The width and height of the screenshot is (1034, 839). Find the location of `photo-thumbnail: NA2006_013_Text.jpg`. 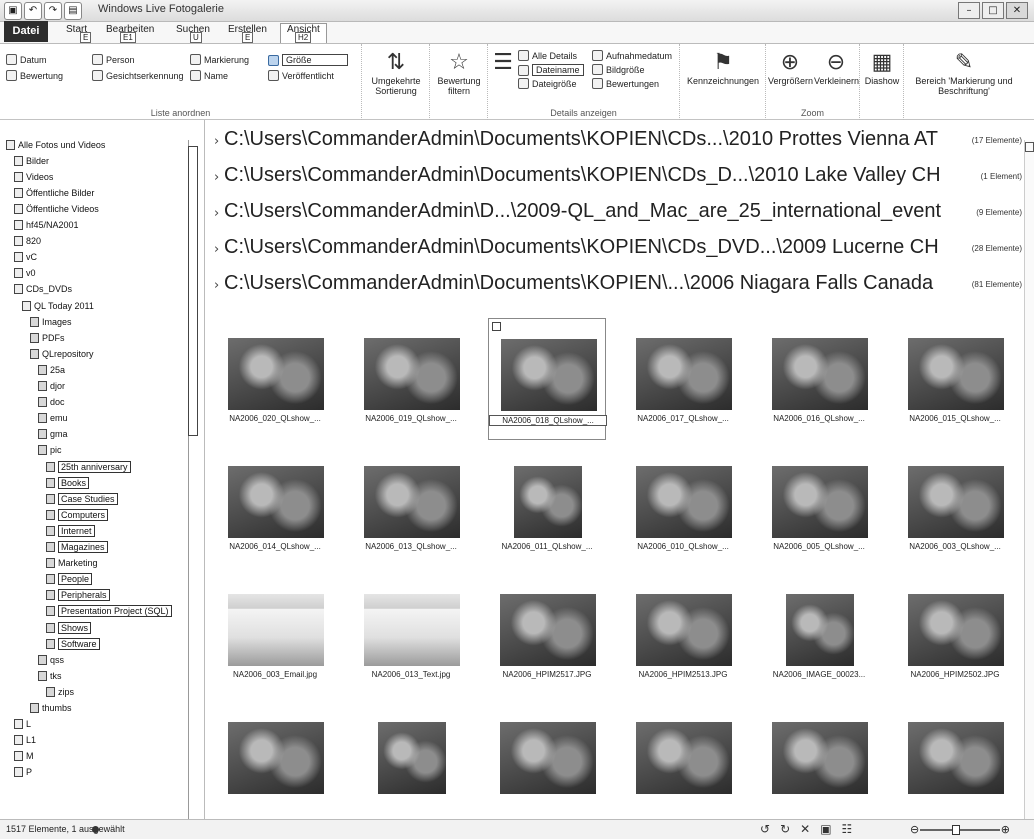

photo-thumbnail: NA2006_013_Text.jpg is located at coordinates (411, 635).